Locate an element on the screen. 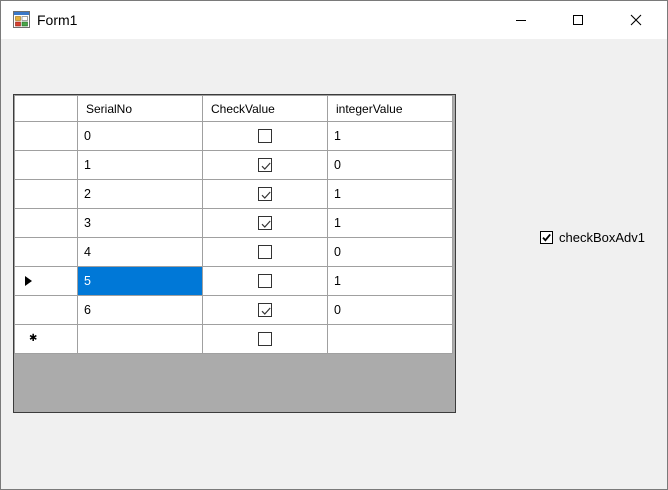 This screenshot has height=490, width=668. table-row: 10 is located at coordinates (233, 165).